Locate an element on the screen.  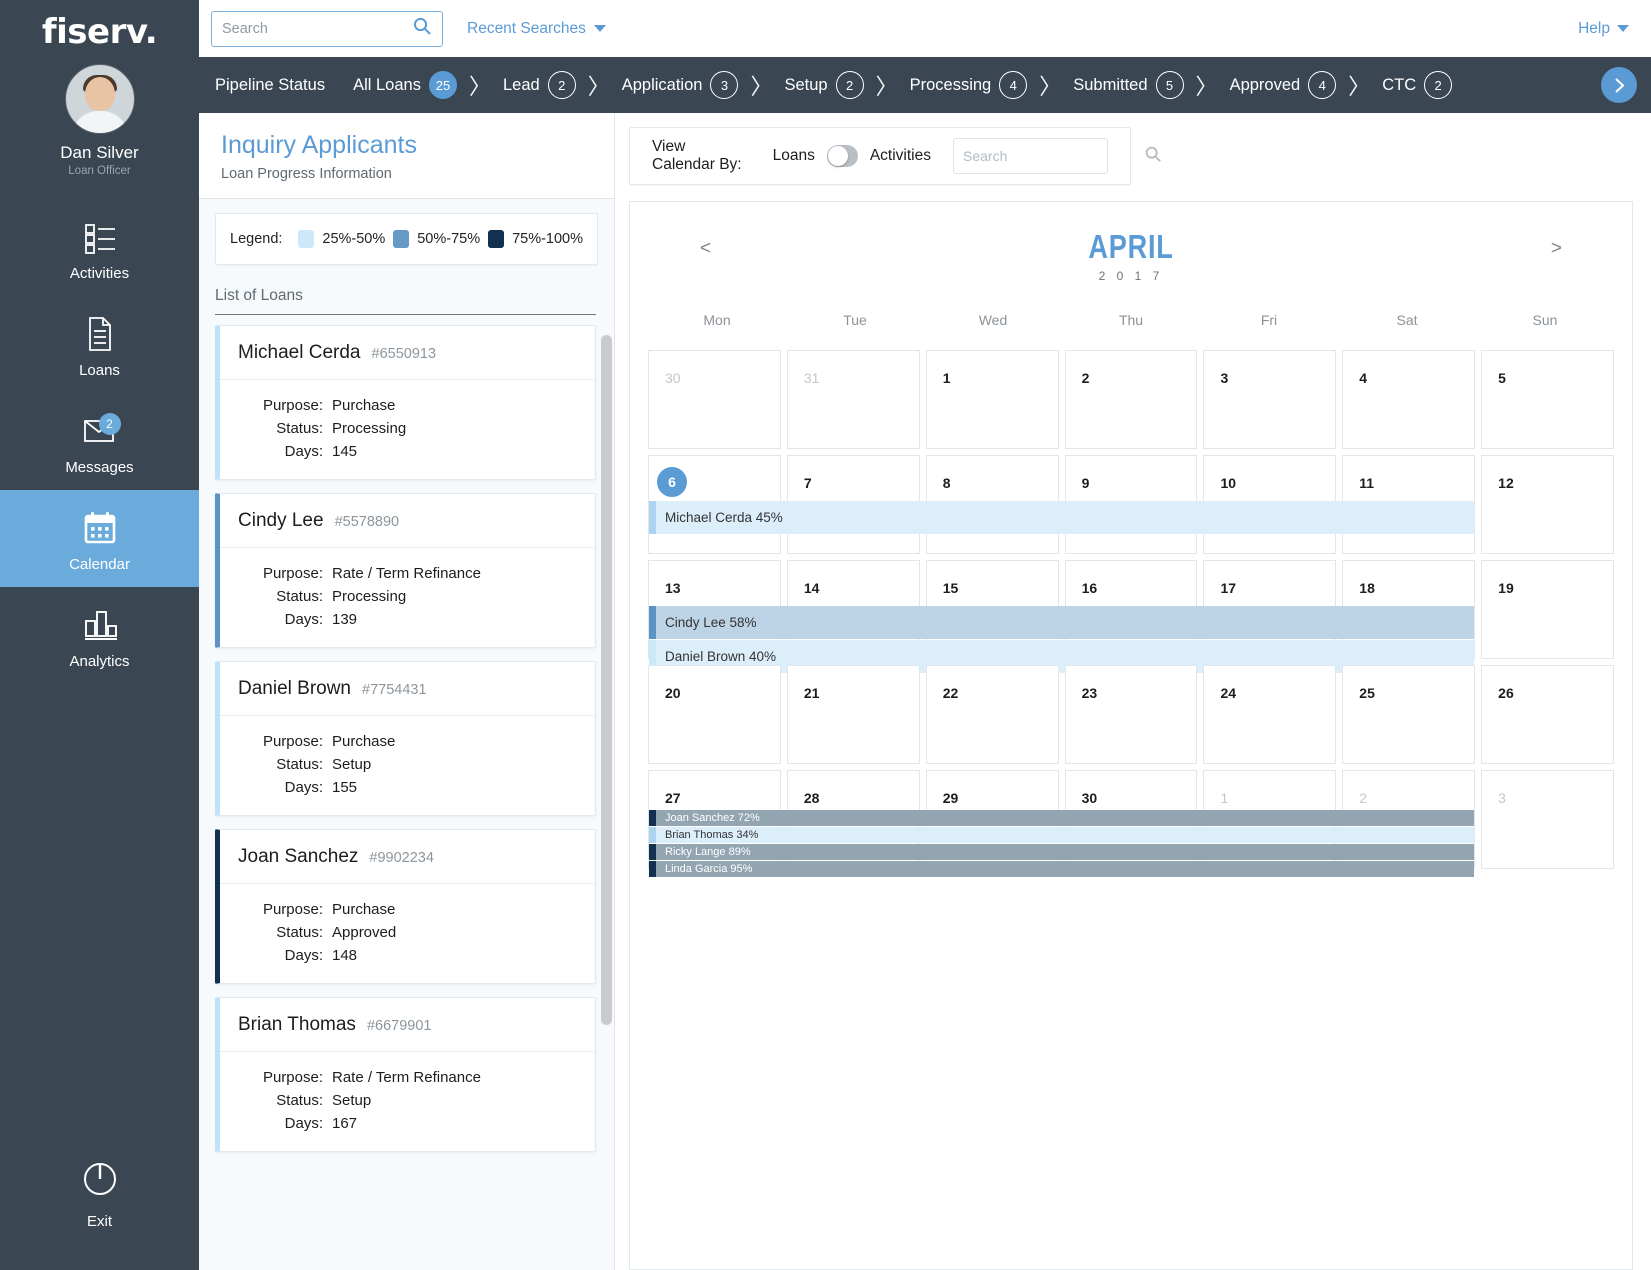
pipeline-stage-application: Application 3 is located at coordinates (680, 85).